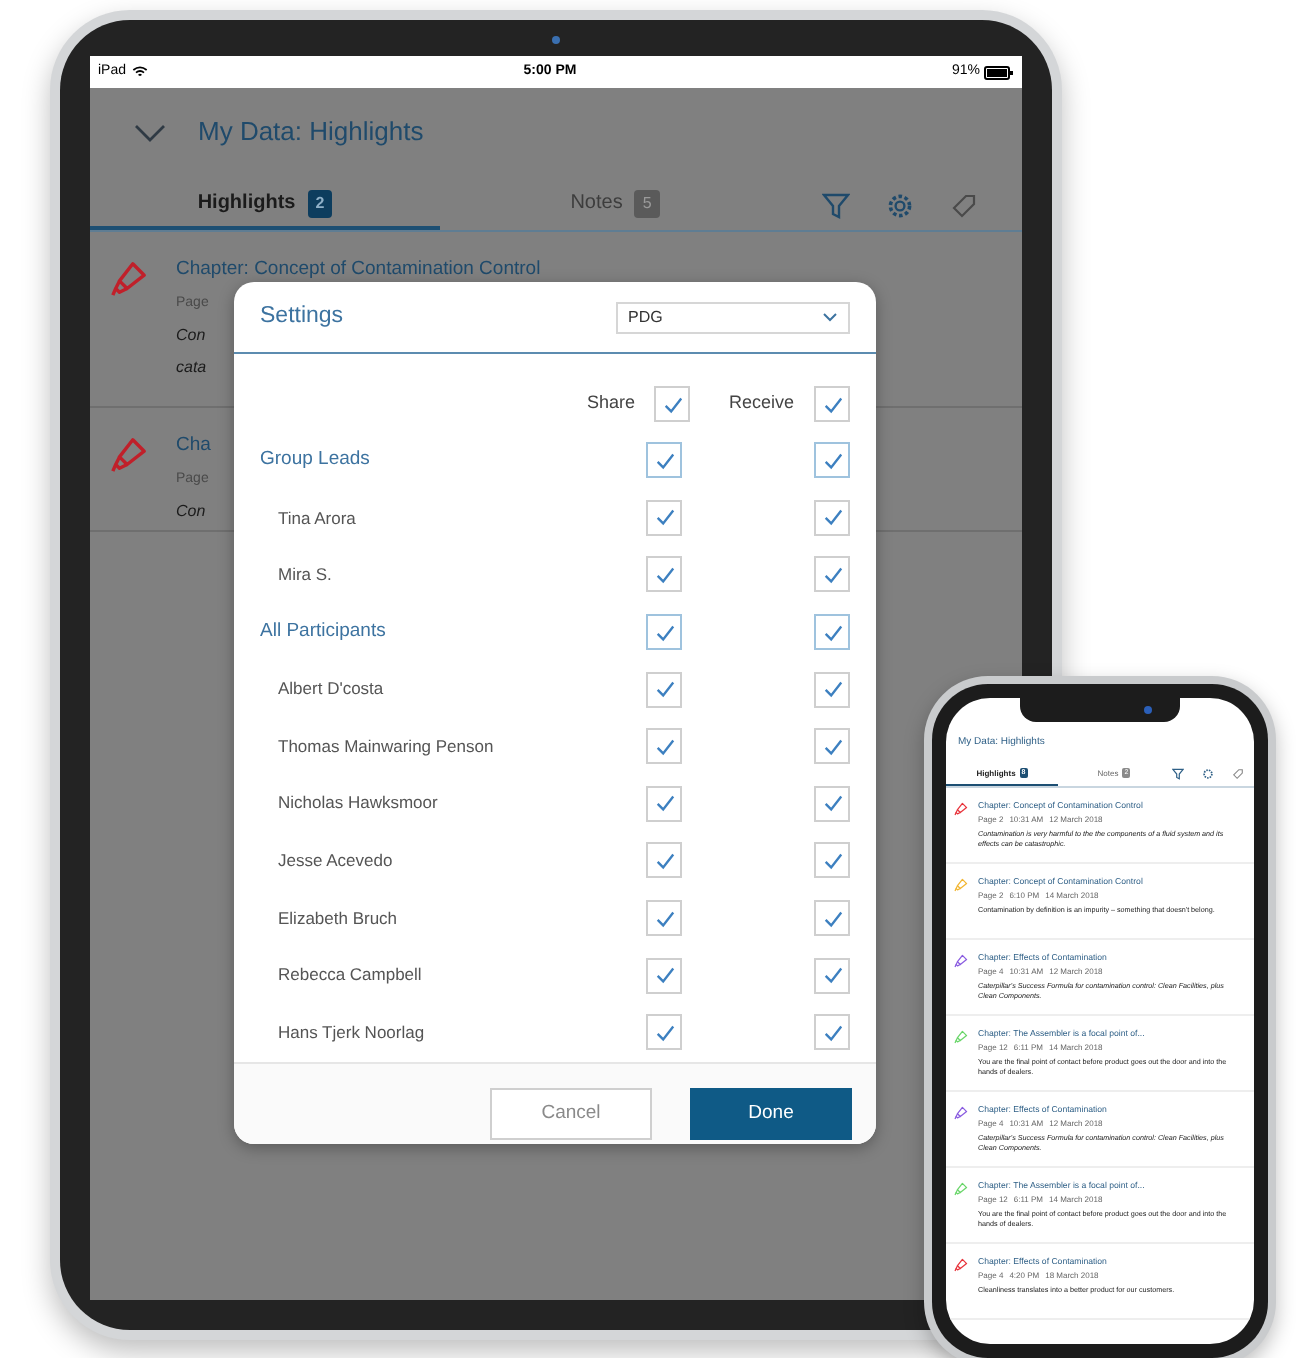 The width and height of the screenshot is (1296, 1358). I want to click on wifi-icon, so click(140, 72).